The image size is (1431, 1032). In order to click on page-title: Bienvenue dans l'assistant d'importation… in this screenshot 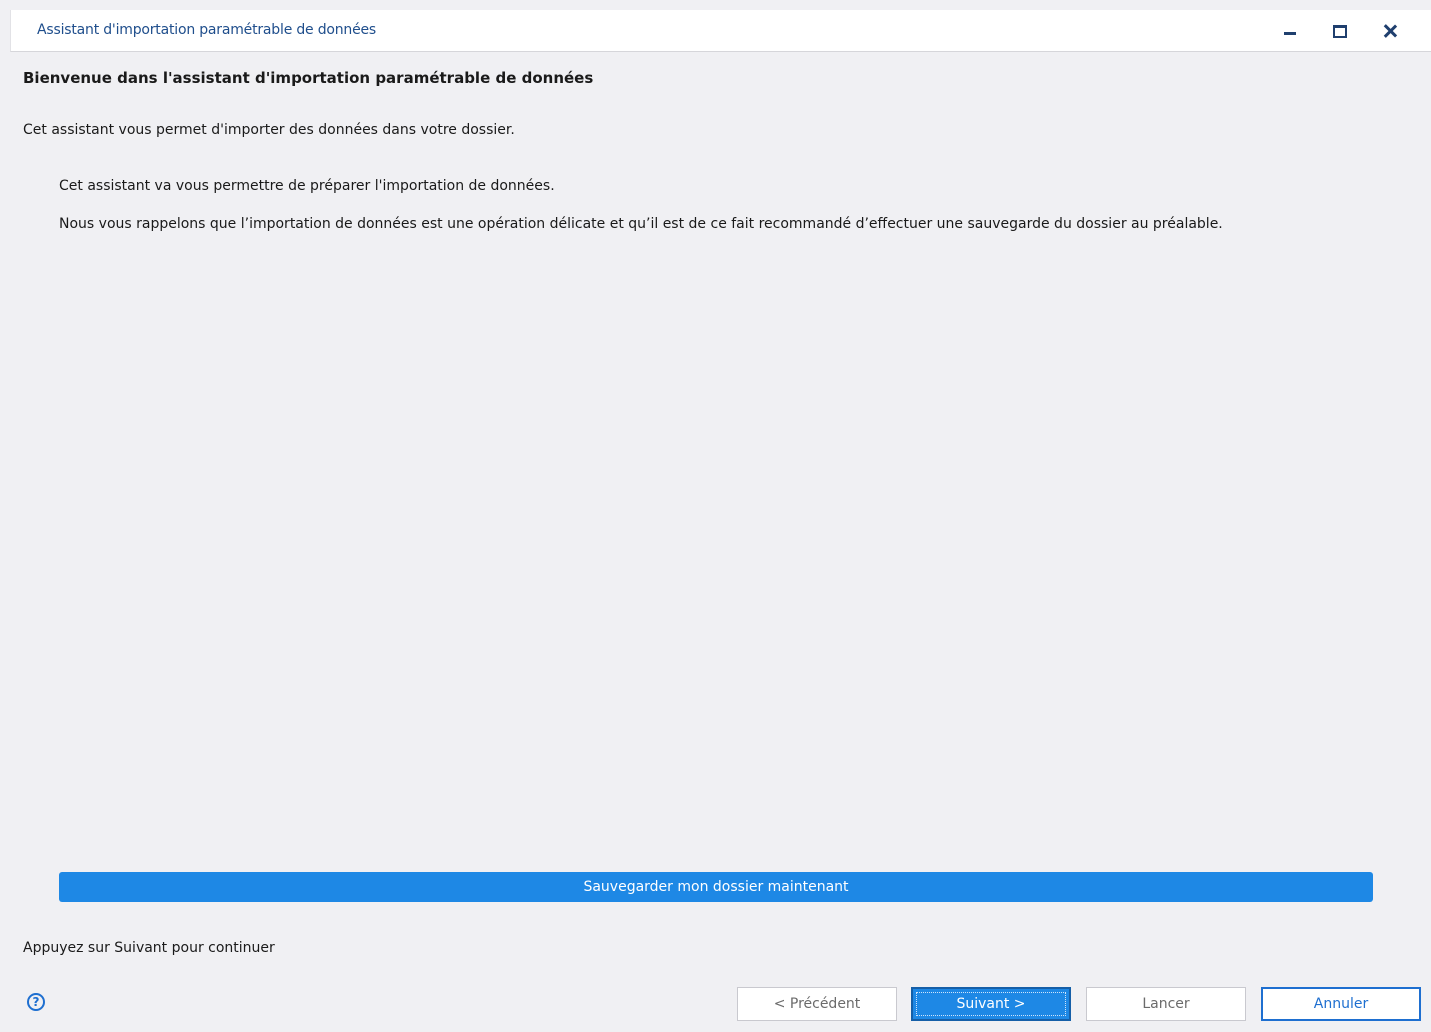, I will do `click(308, 78)`.